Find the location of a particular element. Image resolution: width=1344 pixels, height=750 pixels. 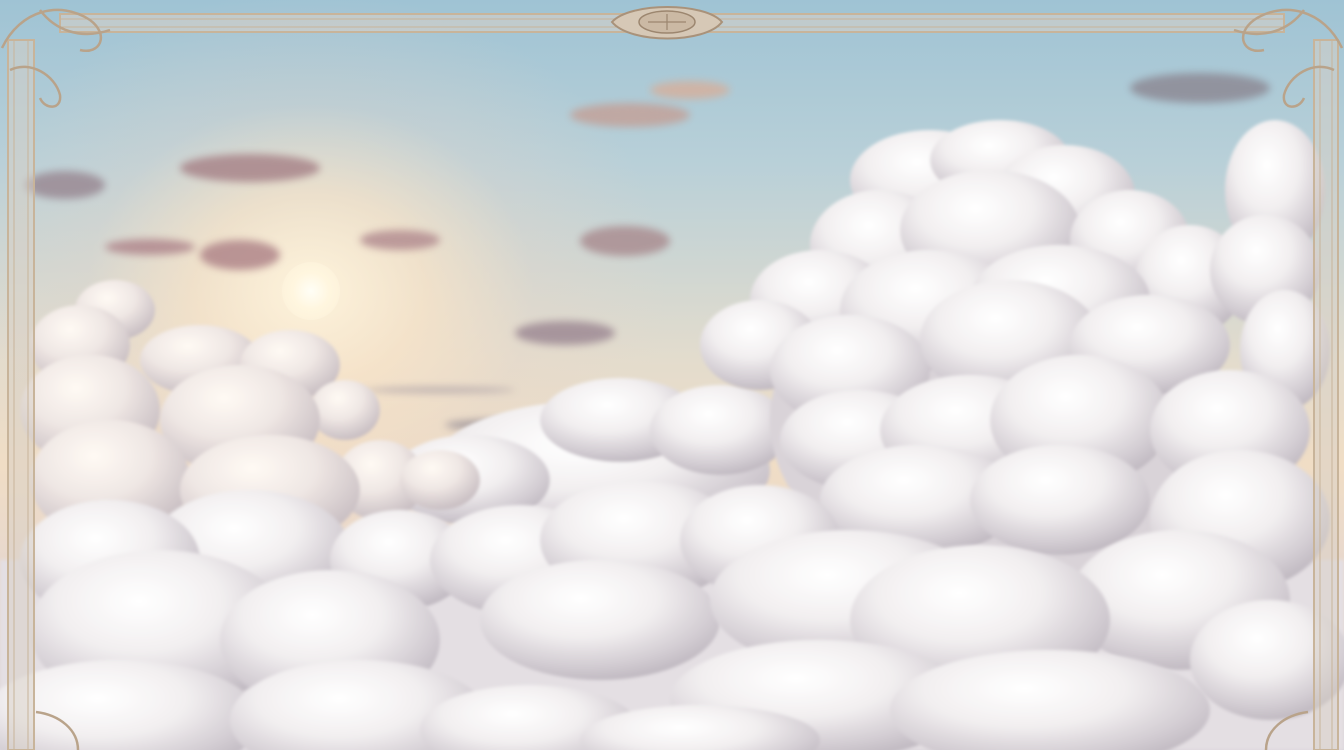

frame-corner-ornament is located at coordinates (672, 730).